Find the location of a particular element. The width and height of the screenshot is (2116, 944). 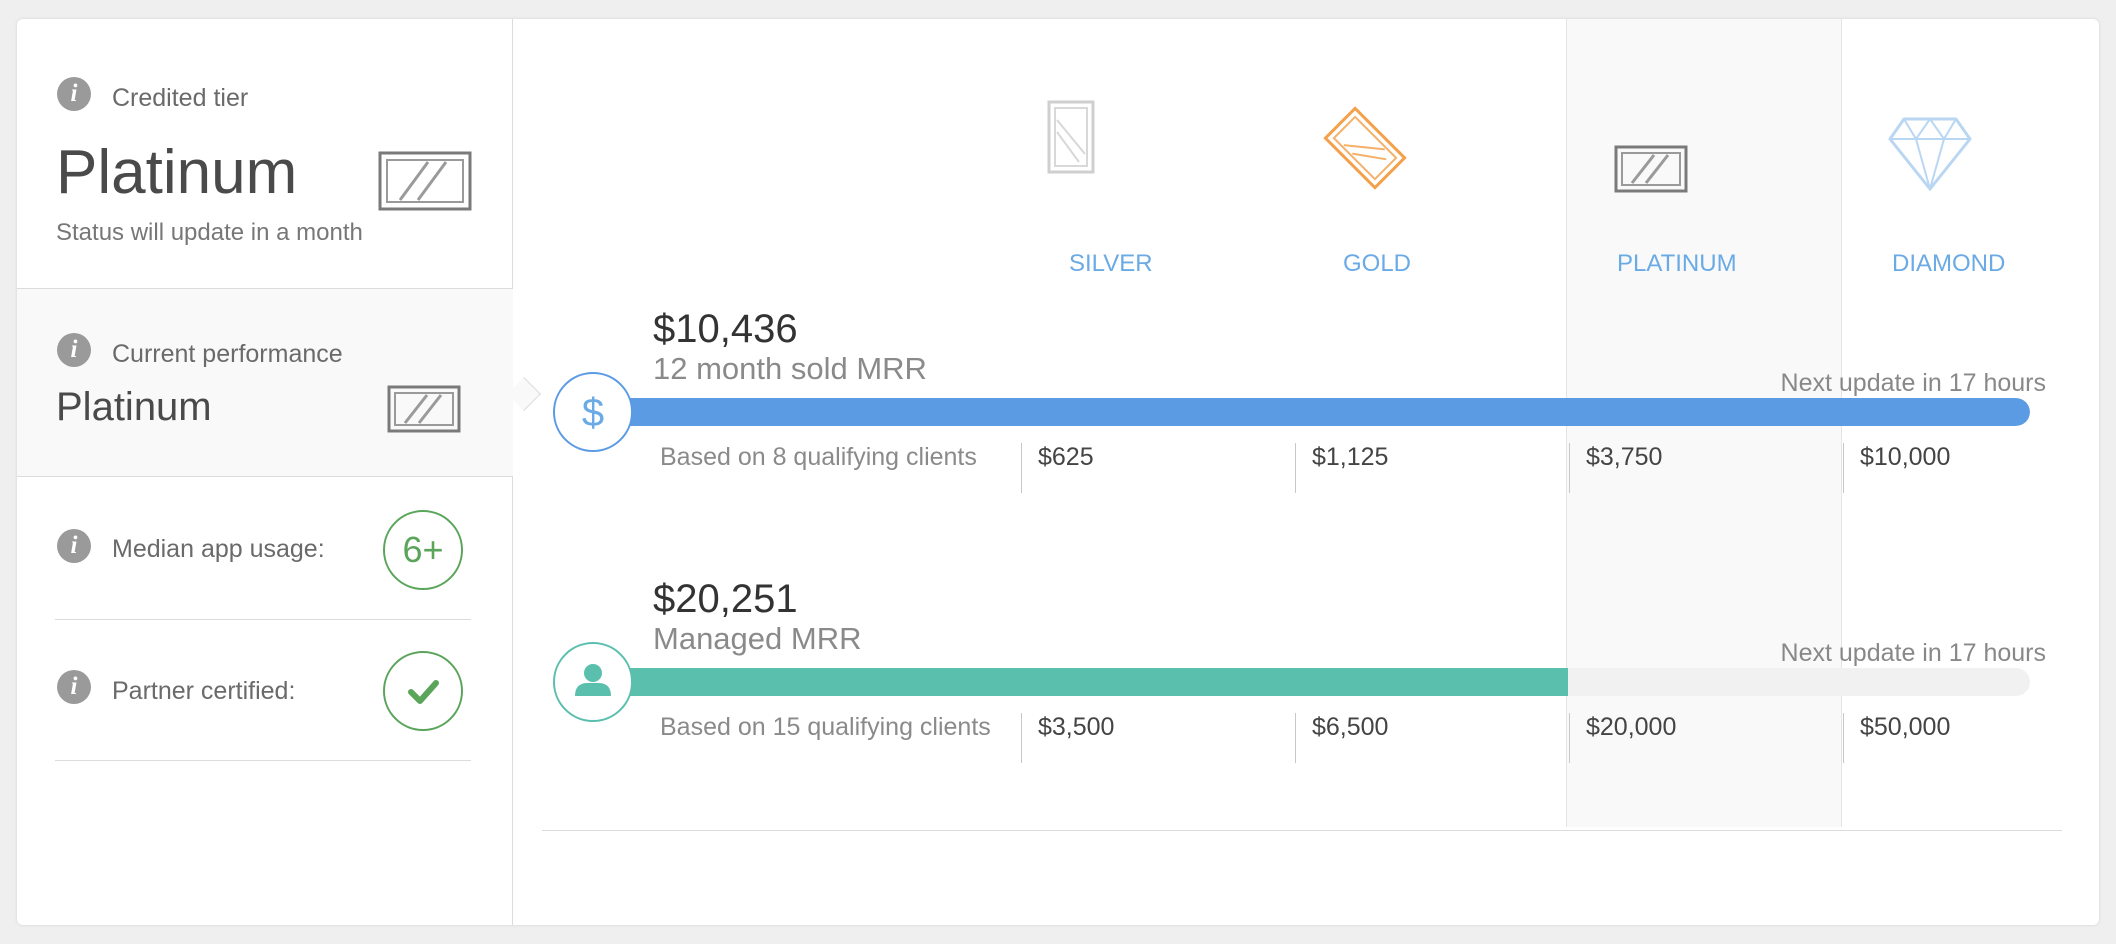

threshold-silver: $3,500 is located at coordinates (1076, 727).